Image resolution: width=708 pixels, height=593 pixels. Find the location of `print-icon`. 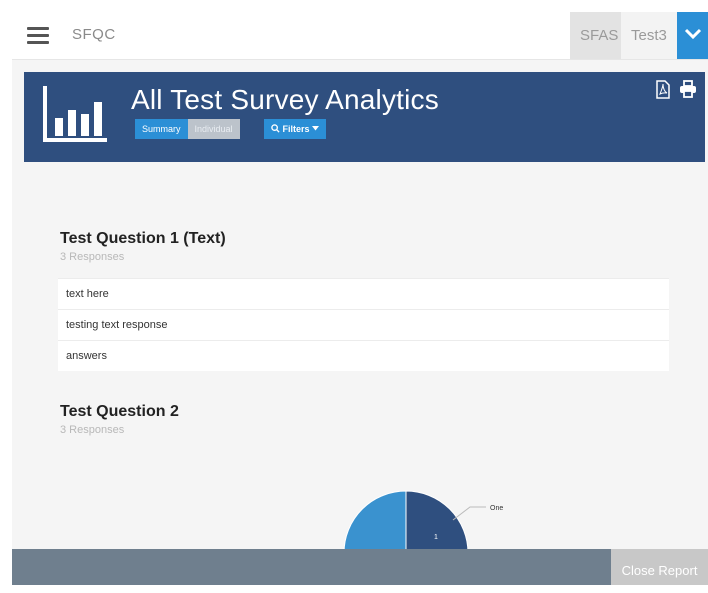

print-icon is located at coordinates (688, 89).